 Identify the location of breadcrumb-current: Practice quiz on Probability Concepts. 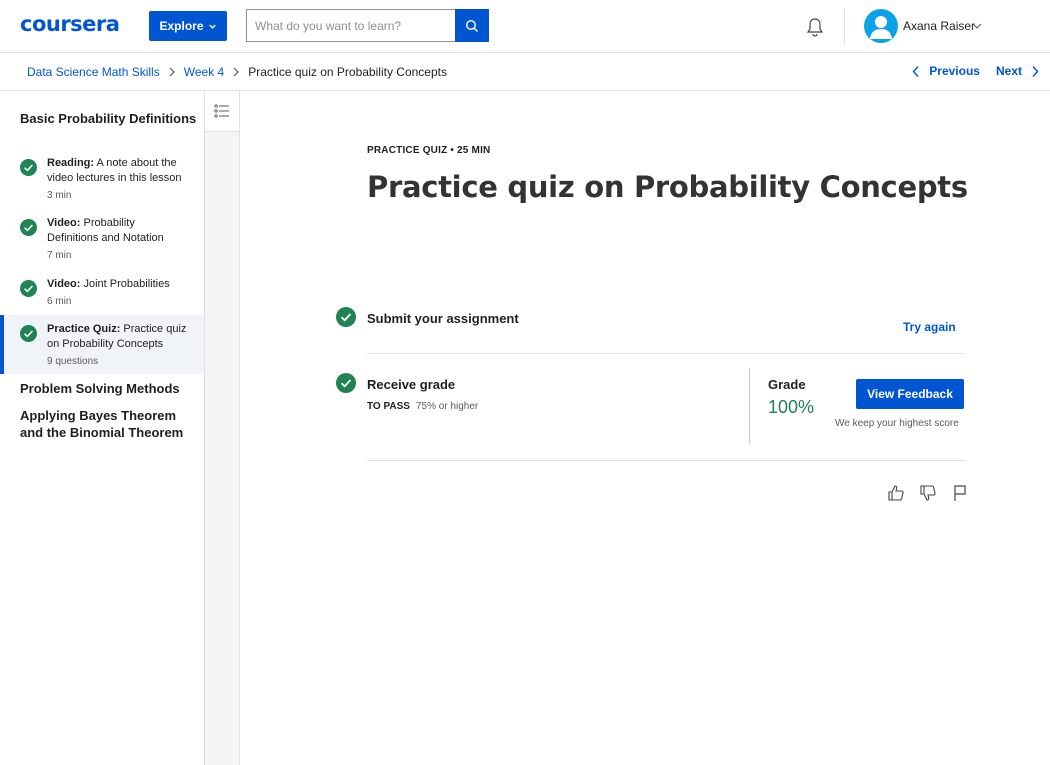
(347, 72).